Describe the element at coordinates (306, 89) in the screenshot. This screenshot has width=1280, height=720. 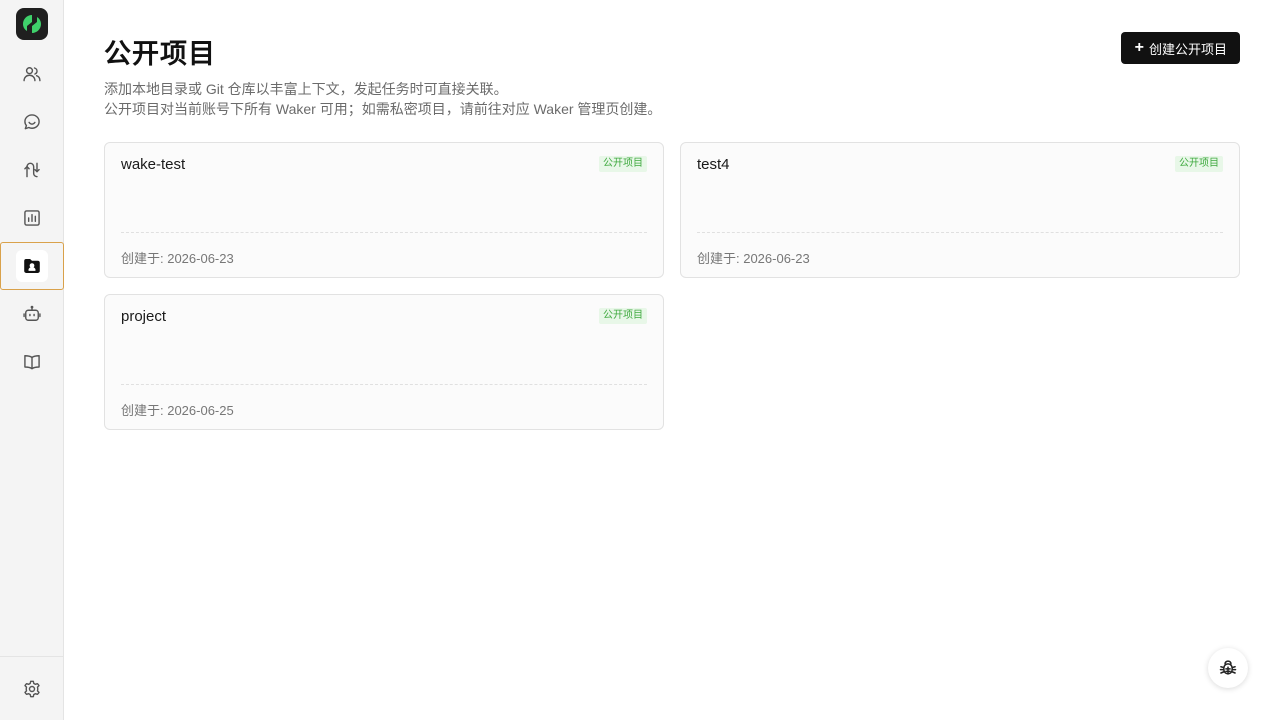
I see `description-line-1: 添加本地目录或 Git 仓库以丰富上下文，发起任务时可直接关联。` at that location.